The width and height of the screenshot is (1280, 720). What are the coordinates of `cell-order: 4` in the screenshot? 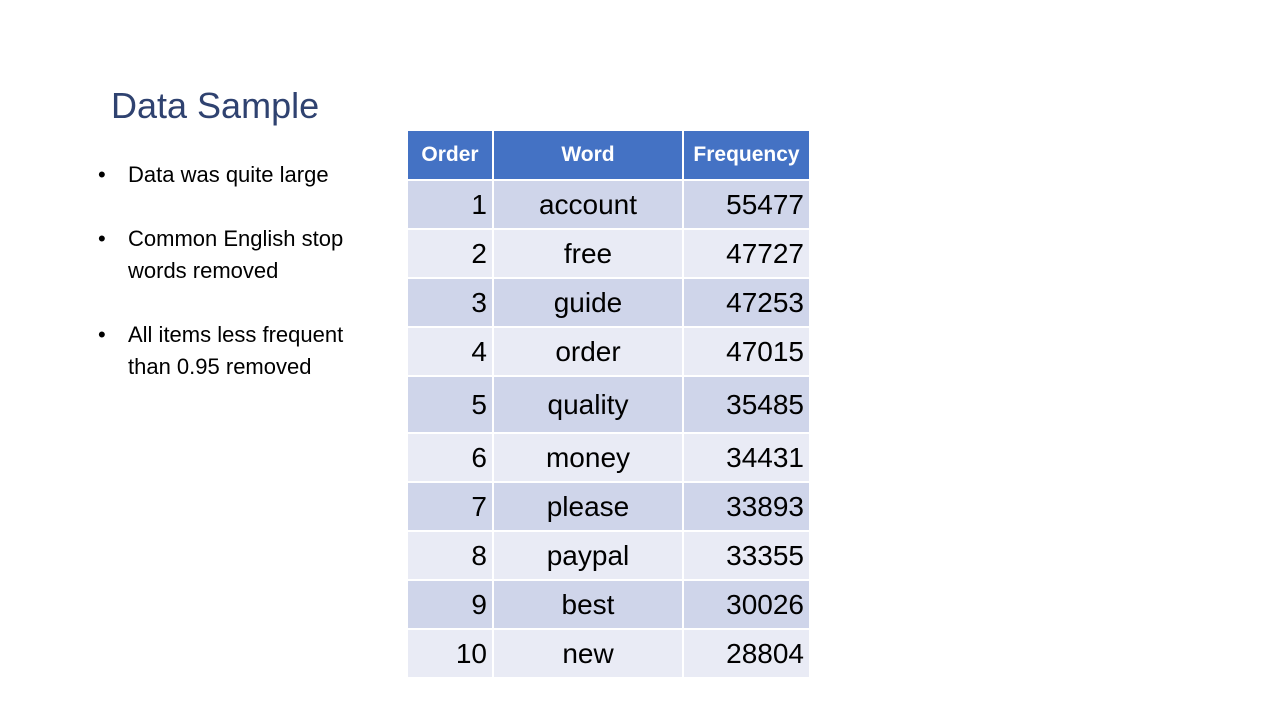 It's located at (450, 351).